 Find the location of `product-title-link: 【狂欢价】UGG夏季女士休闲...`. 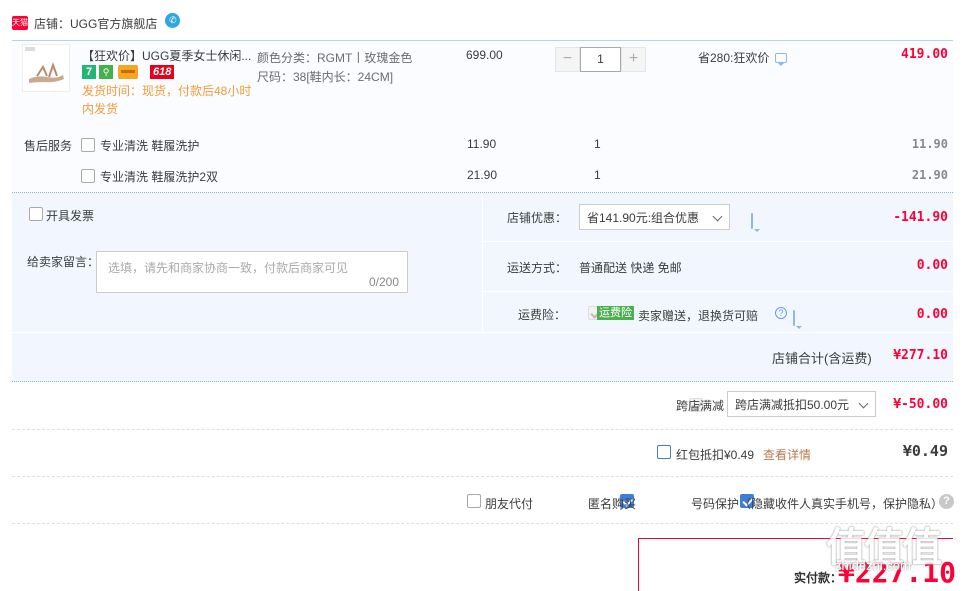

product-title-link: 【狂欢价】UGG夏季女士休闲... is located at coordinates (167, 55).